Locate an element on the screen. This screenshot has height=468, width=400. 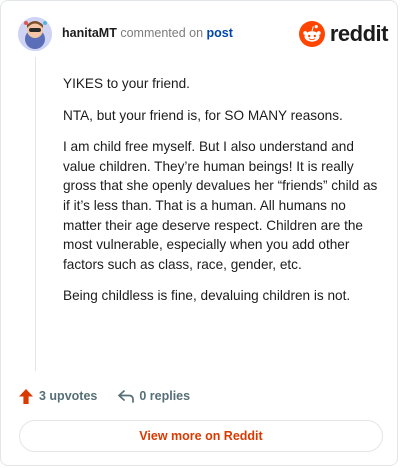
upvote-button: 3 upvotes is located at coordinates (57, 396).